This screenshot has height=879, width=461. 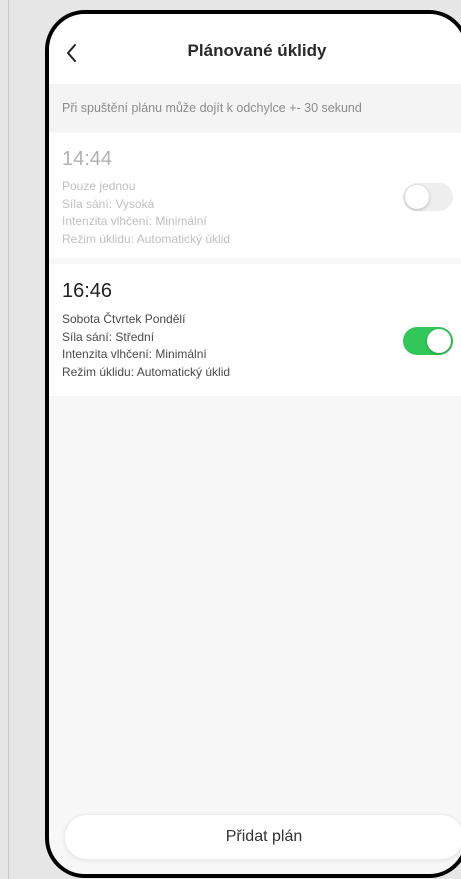 I want to click on plan-time: 16:46, so click(x=87, y=291).